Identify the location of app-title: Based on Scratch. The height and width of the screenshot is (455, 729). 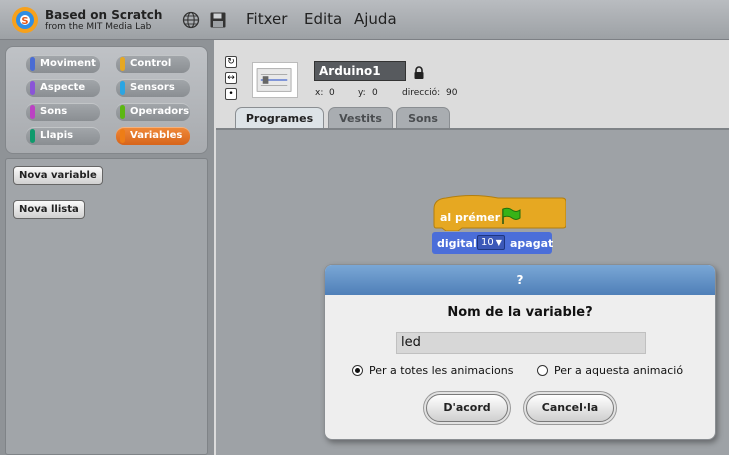
(104, 15).